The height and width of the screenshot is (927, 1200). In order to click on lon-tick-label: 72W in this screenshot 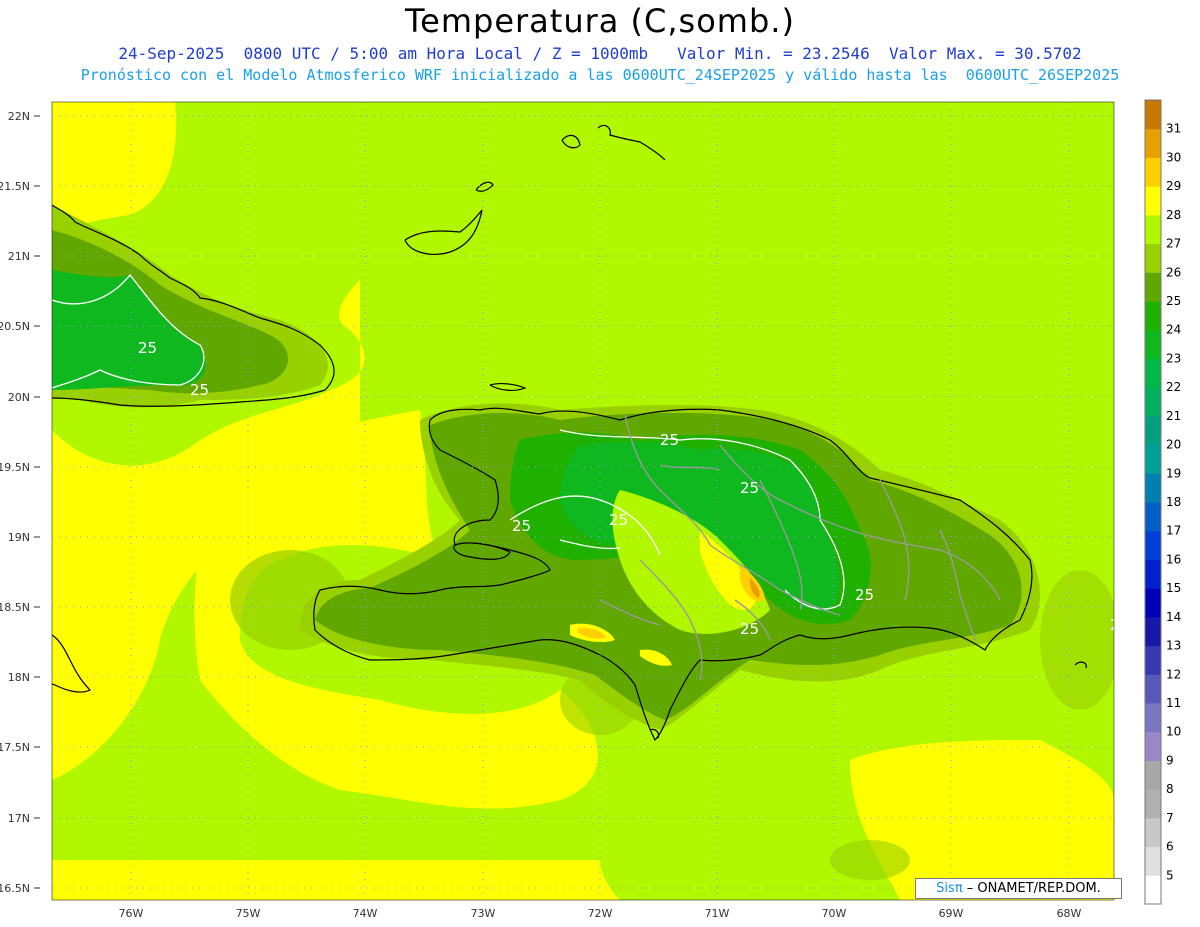, I will do `click(600, 913)`.